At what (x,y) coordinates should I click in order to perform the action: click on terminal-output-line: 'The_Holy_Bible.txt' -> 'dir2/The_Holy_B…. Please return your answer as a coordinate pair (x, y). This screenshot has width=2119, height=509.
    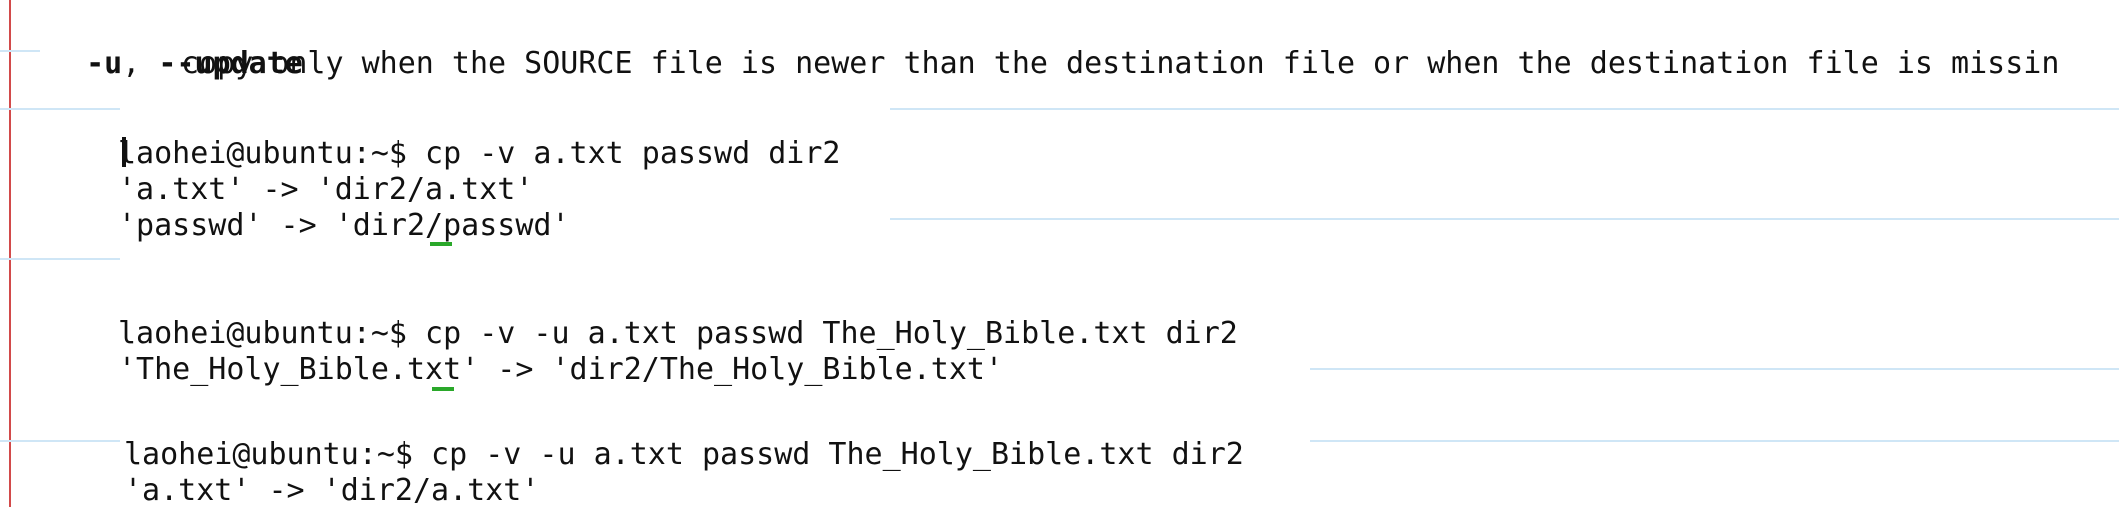
    Looking at the image, I should click on (561, 369).